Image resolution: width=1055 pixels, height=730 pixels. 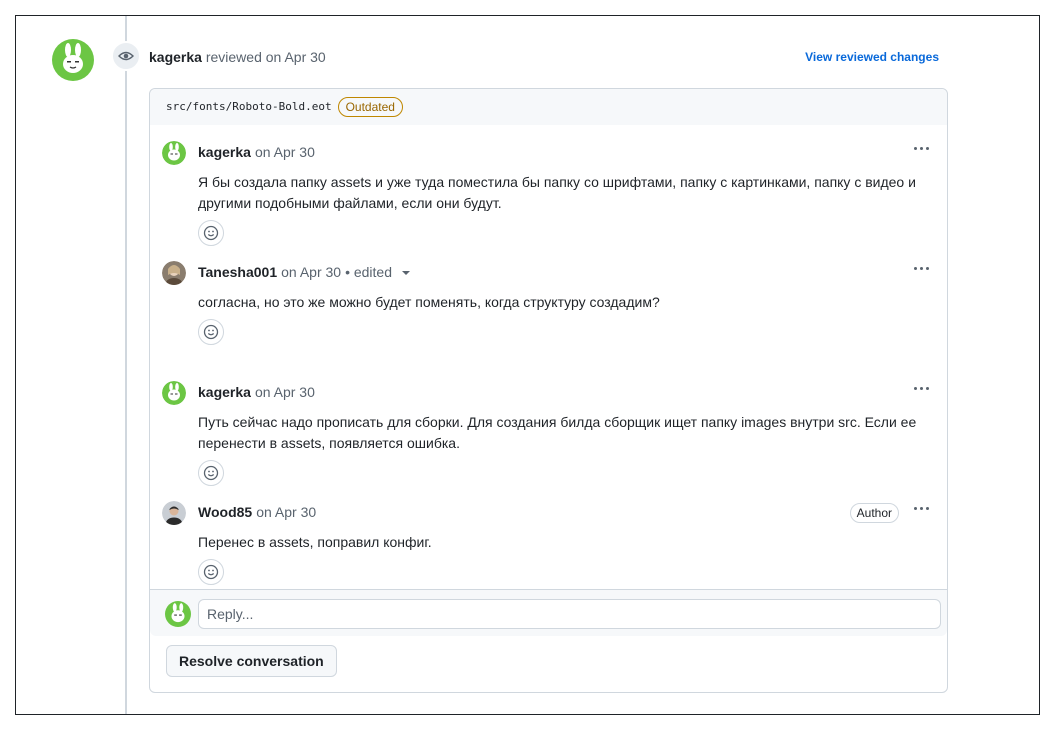 I want to click on outdated-badge: Outdated, so click(x=370, y=106).